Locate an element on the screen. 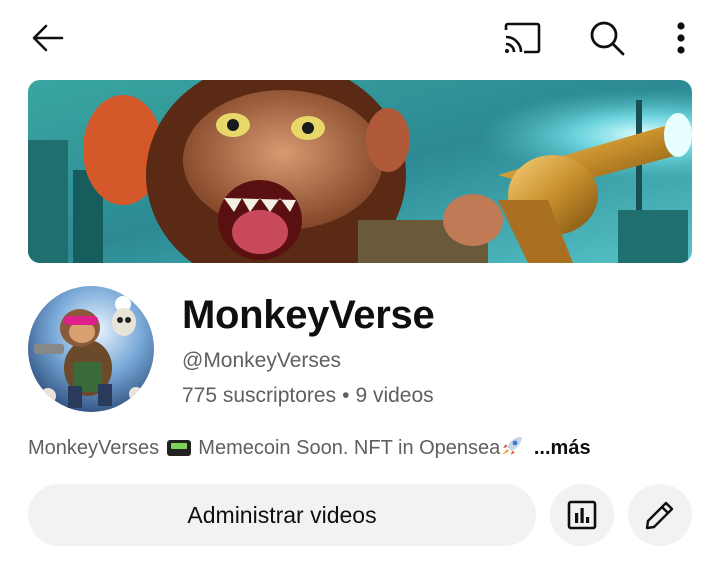 The image size is (720, 574). channel-avatar is located at coordinates (91, 349).